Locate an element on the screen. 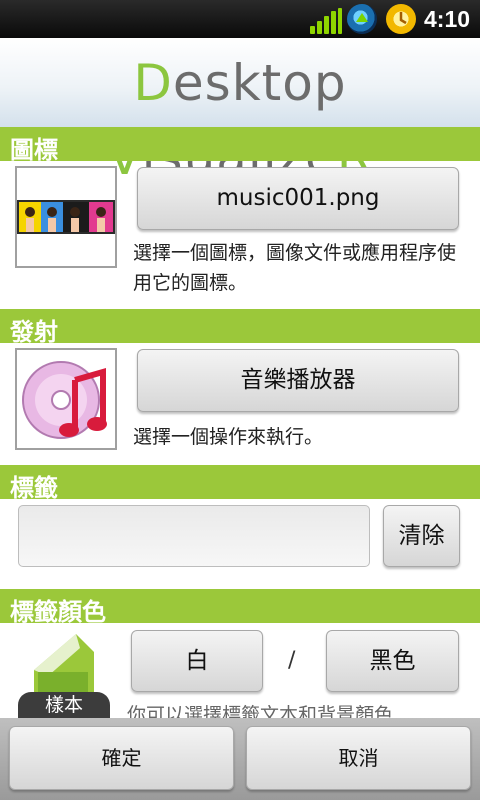 The width and height of the screenshot is (480, 800). music-player-icon is located at coordinates (64, 400).